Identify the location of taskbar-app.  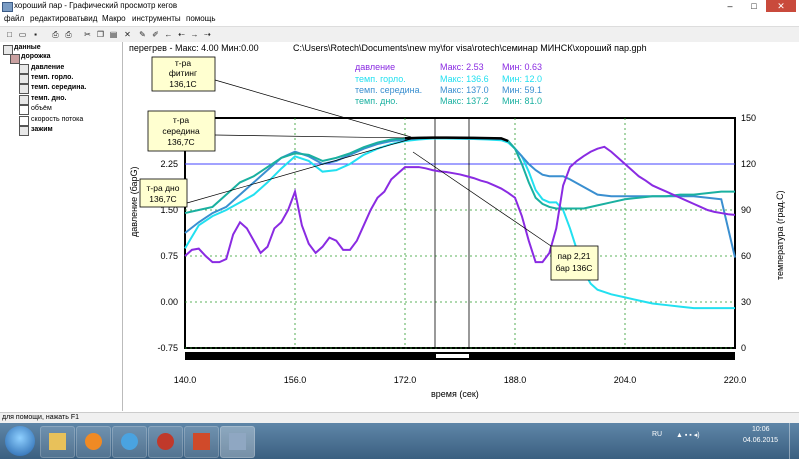
(165, 442).